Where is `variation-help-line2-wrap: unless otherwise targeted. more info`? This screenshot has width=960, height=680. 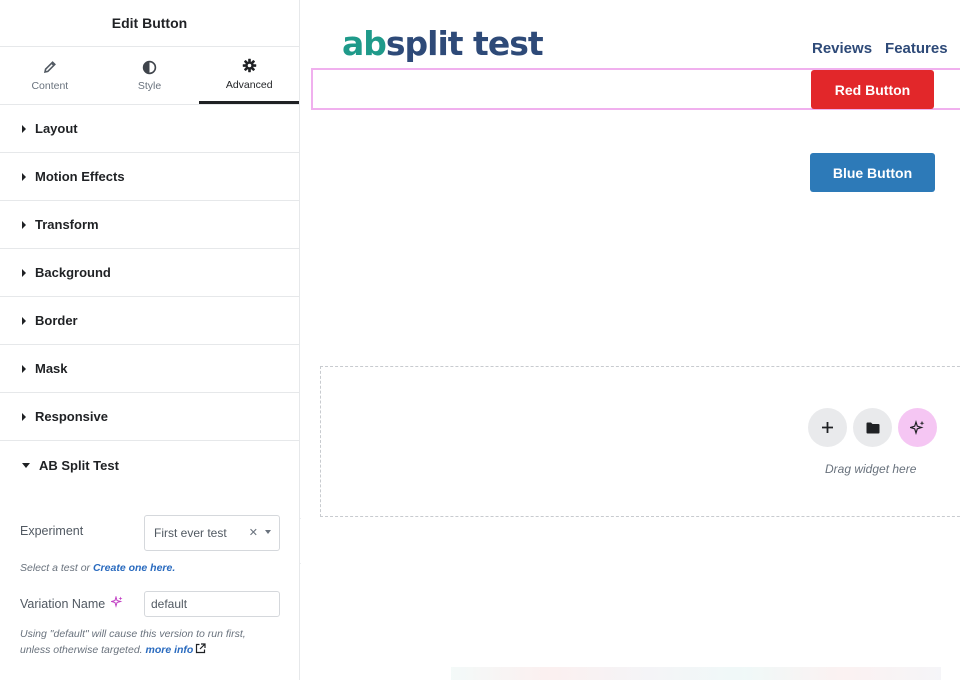 variation-help-line2-wrap: unless otherwise targeted. more info is located at coordinates (133, 650).